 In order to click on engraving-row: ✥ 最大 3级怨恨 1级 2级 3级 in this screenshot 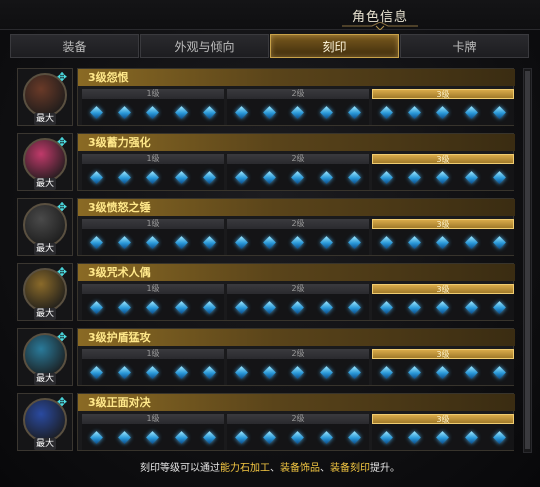, I will do `click(267, 97)`.